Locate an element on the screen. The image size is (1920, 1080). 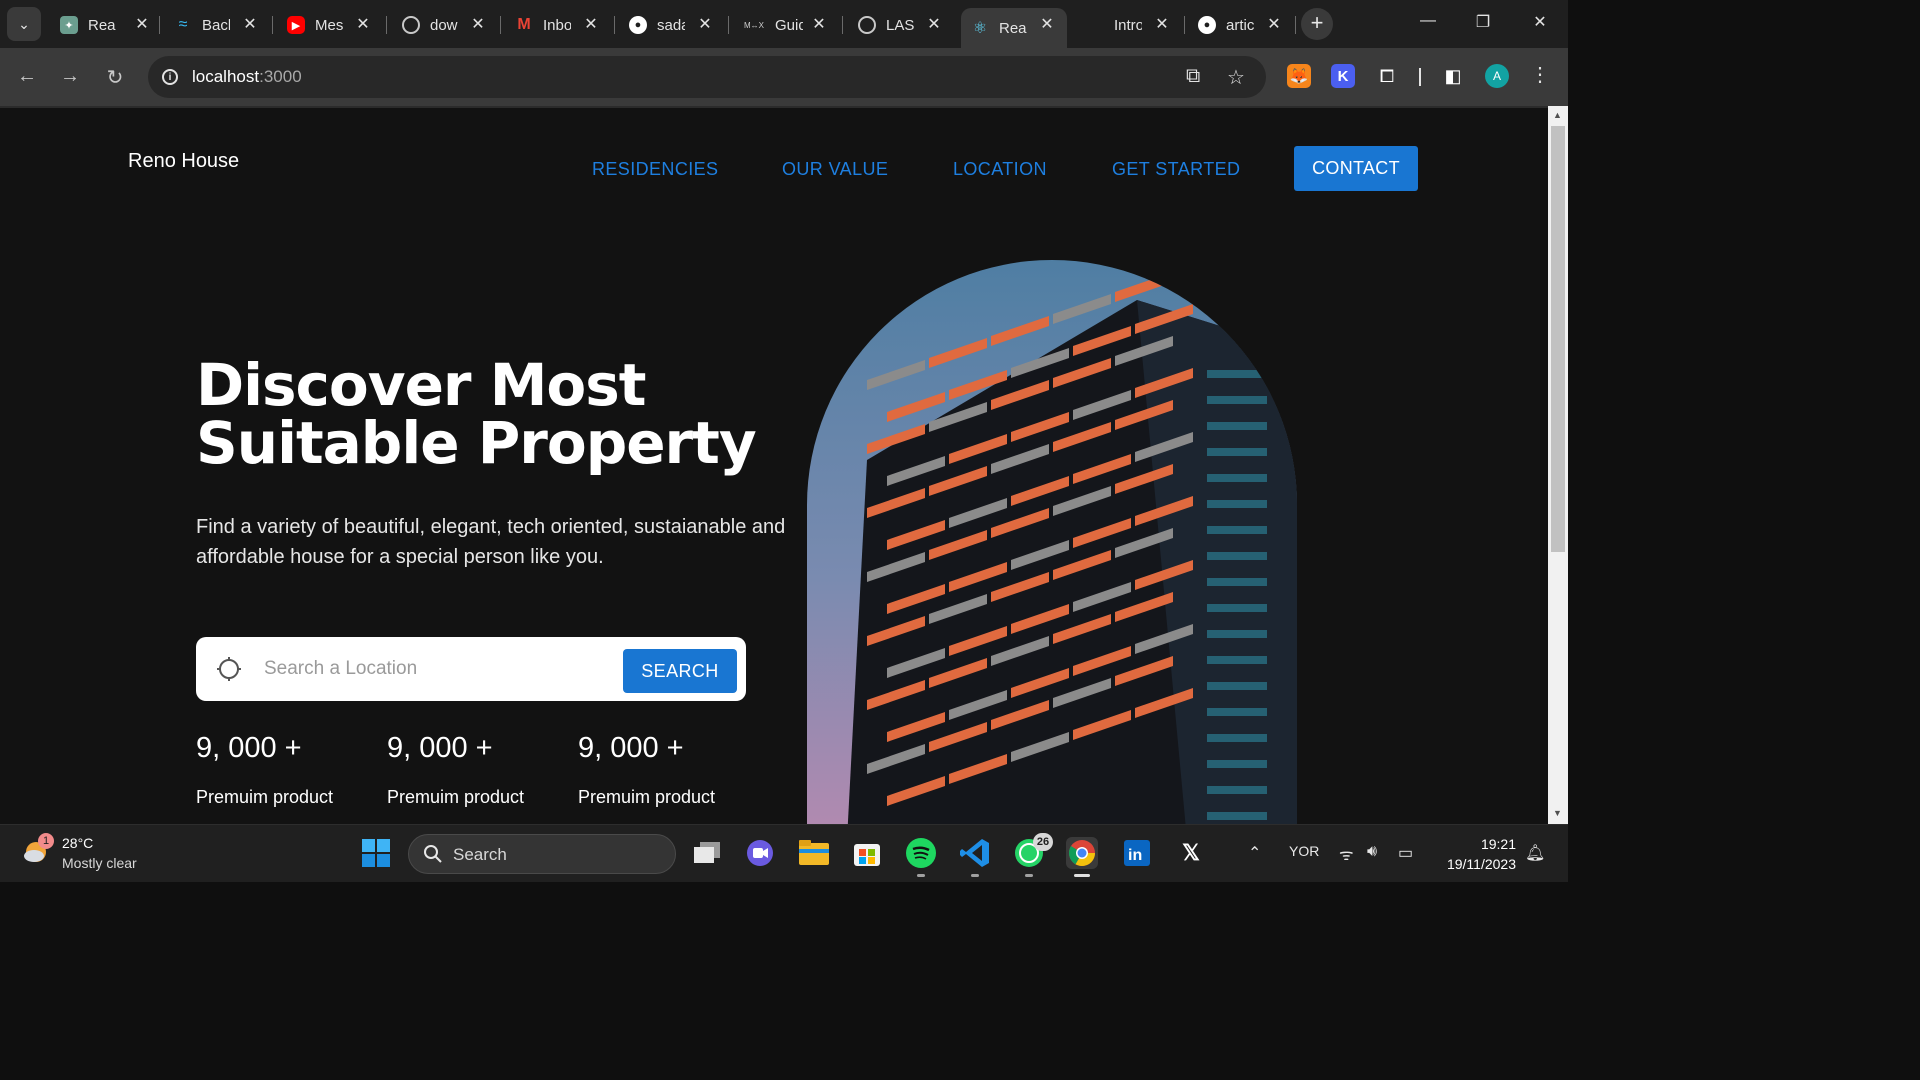
browser-tab-active: ⚛ React ✕ is located at coordinates (1014, 28).